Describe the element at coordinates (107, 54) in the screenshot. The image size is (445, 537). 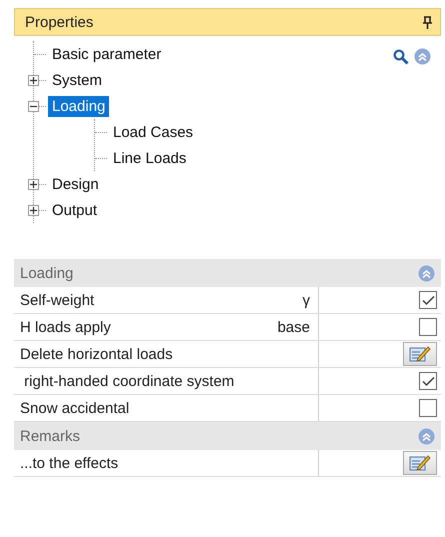
I see `tree-item: Basic parameter` at that location.